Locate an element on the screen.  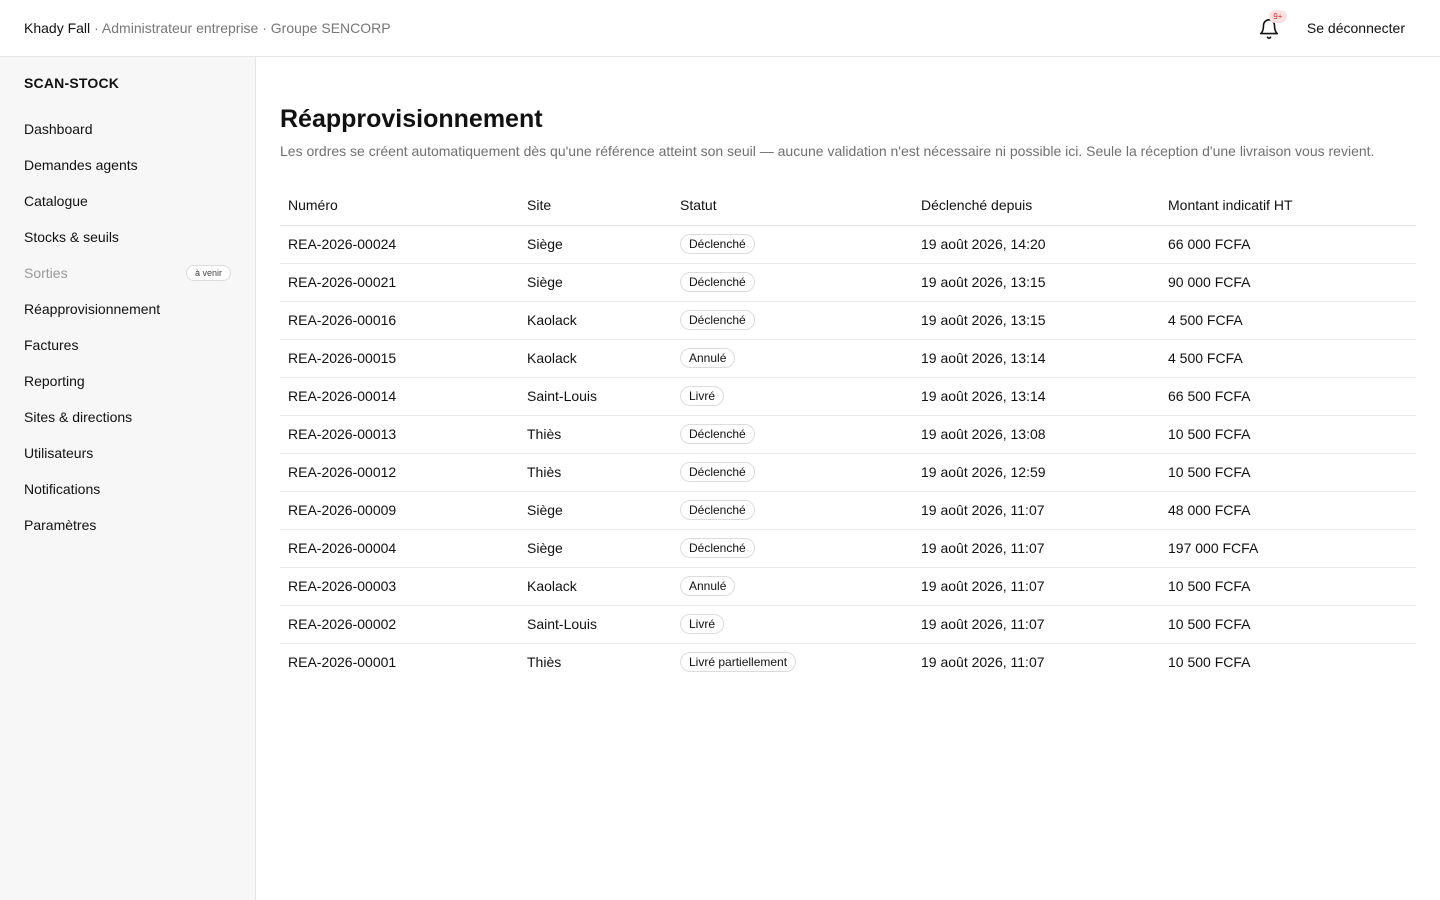
column-header-numero: Numéro is located at coordinates (399, 206).